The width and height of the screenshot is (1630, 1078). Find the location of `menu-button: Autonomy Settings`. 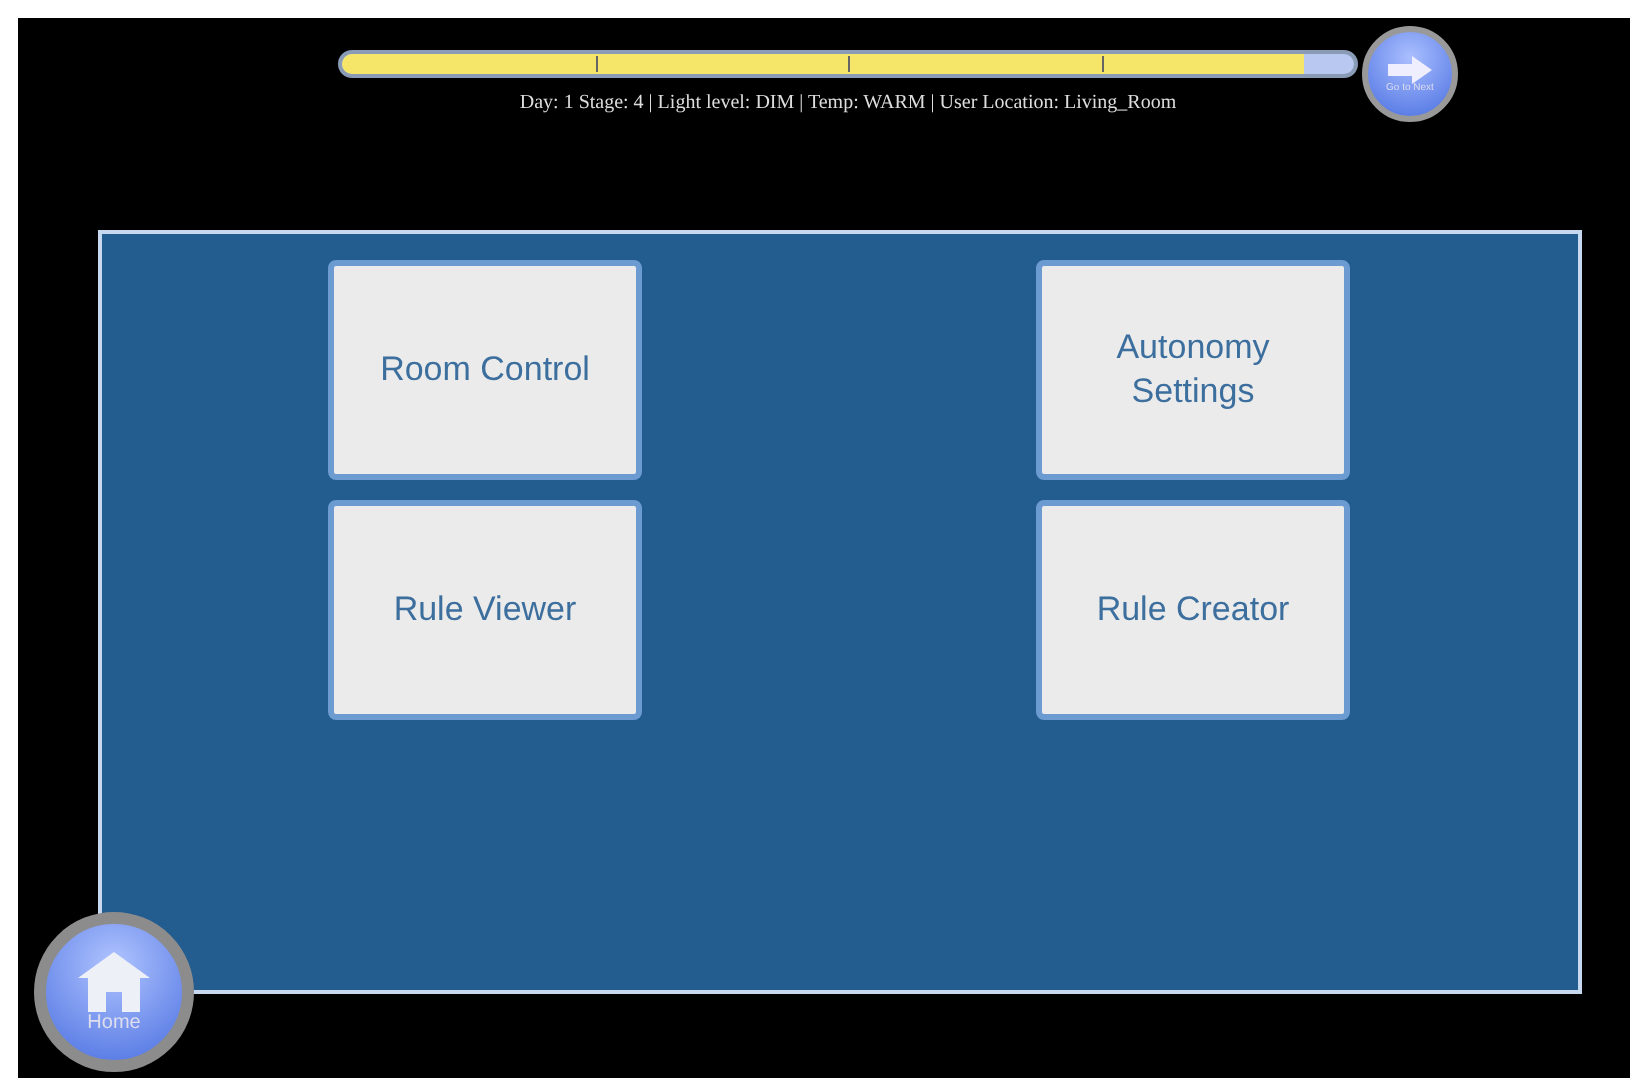

menu-button: Autonomy Settings is located at coordinates (1193, 370).